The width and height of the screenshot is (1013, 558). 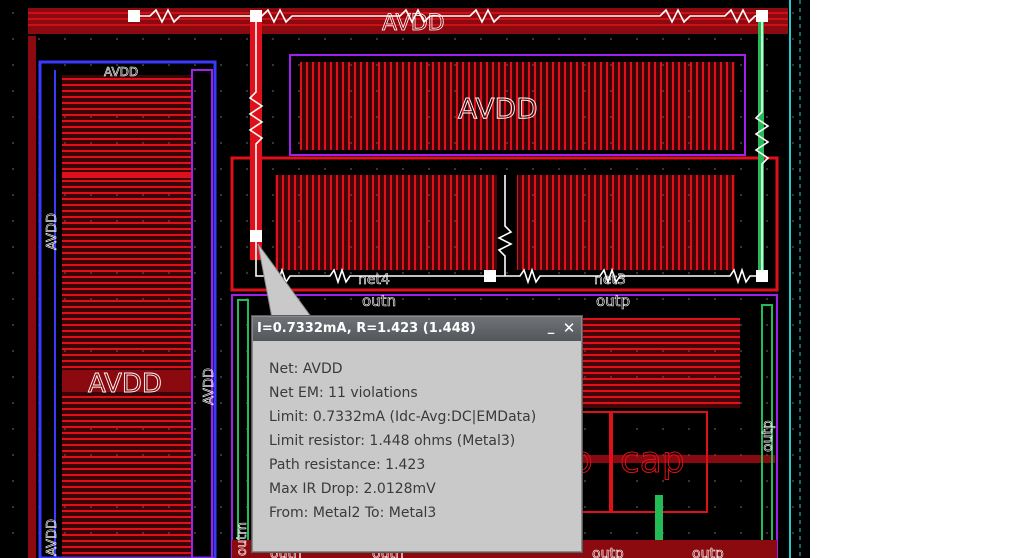 I want to click on close-icon: ✕, so click(x=569, y=328).